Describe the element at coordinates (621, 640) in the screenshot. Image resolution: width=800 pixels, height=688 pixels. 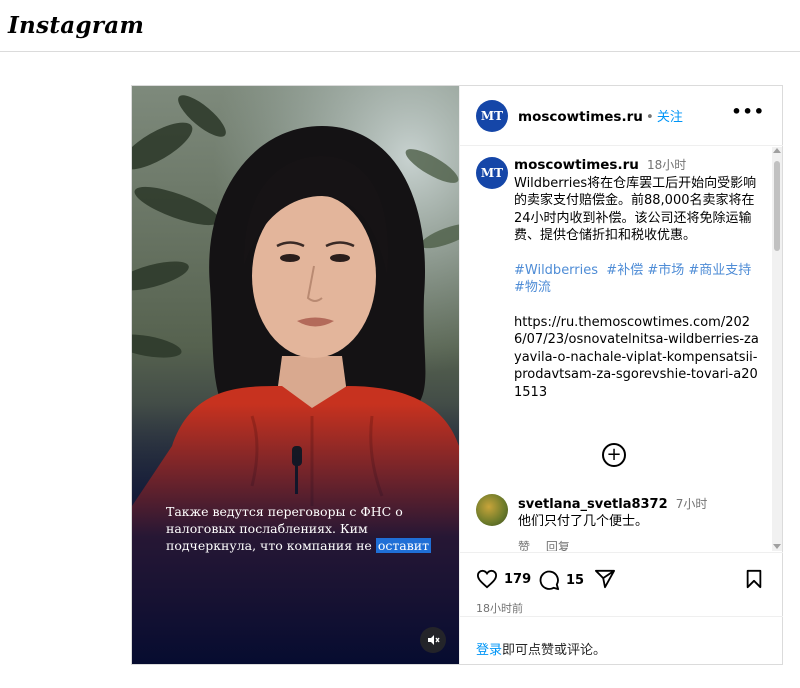
I see `login-prompt: 登录即可点赞或评论。` at that location.